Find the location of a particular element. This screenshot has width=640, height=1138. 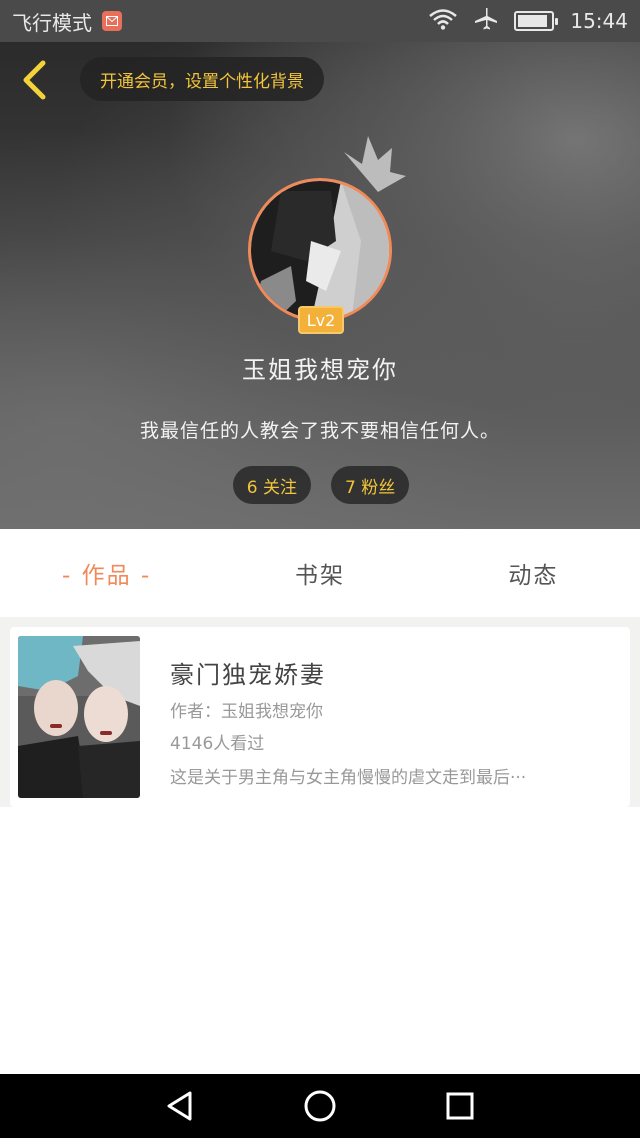

avatar is located at coordinates (320, 250).